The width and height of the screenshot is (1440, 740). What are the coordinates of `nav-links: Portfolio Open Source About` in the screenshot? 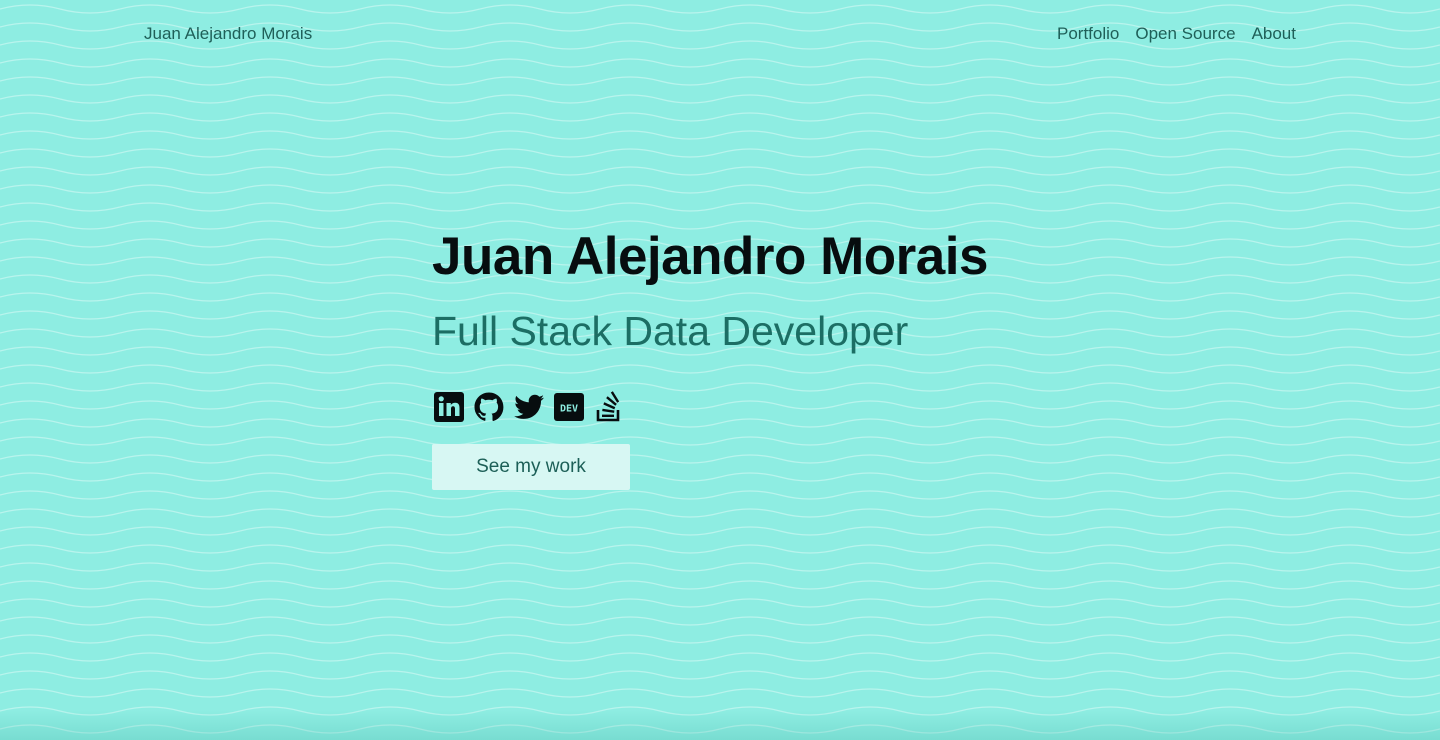 It's located at (1176, 34).